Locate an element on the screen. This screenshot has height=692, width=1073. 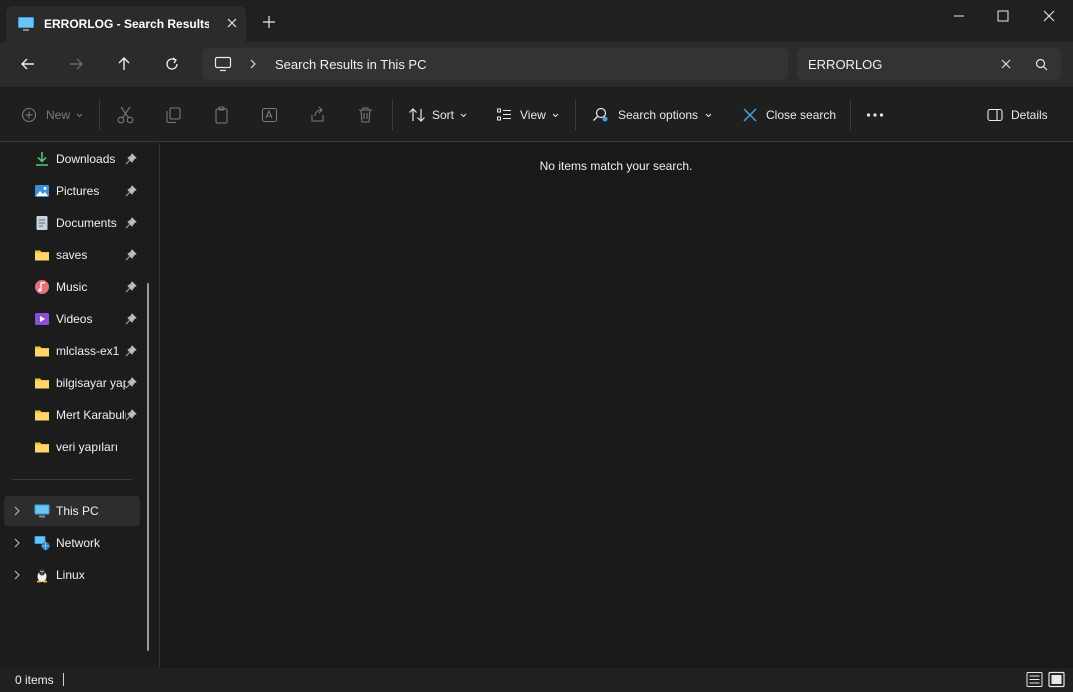
details-pane-icon is located at coordinates (995, 115).